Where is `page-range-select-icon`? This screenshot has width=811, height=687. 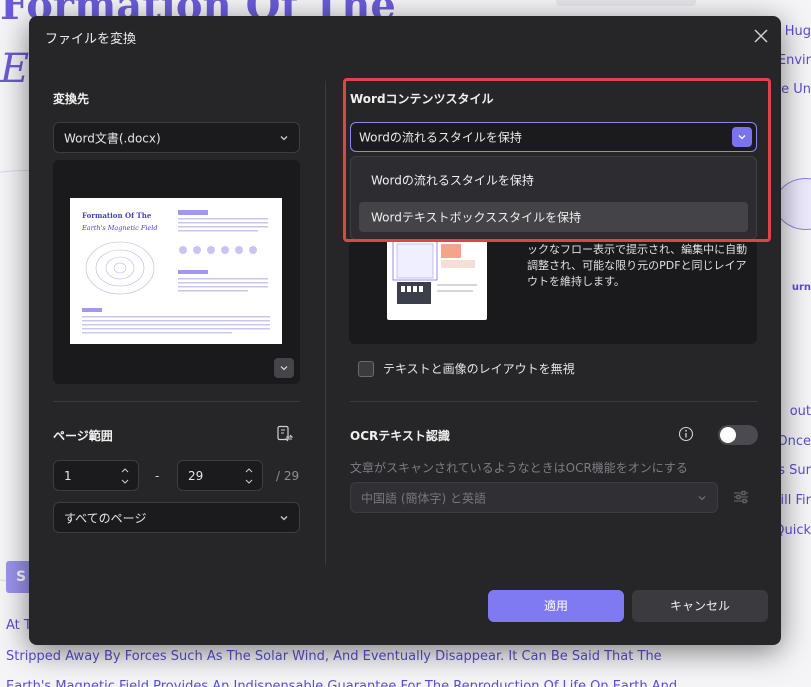 page-range-select-icon is located at coordinates (285, 434).